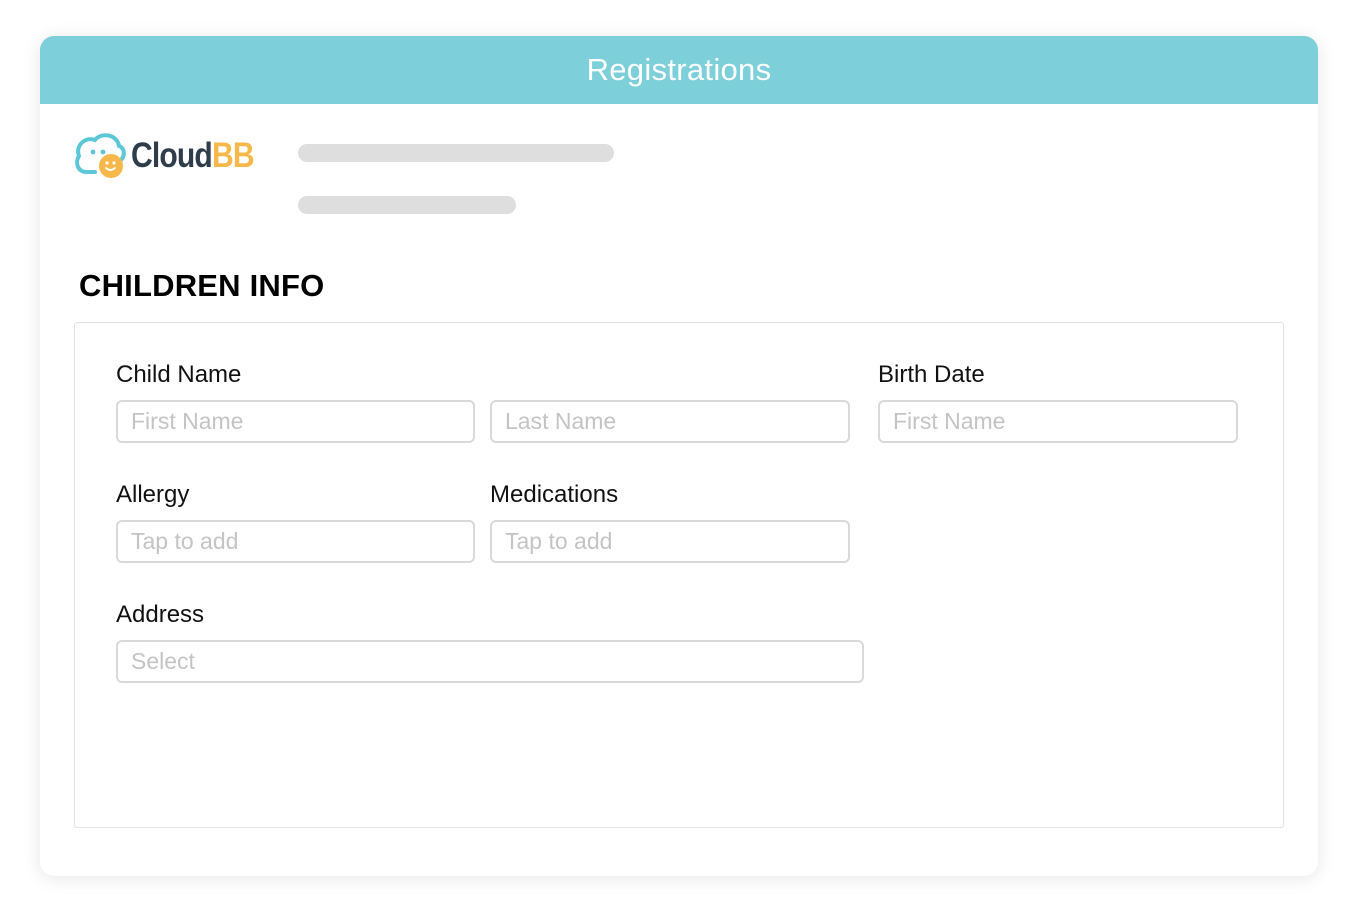  What do you see at coordinates (172, 155) in the screenshot?
I see `logo-word-cloud: Cloud` at bounding box center [172, 155].